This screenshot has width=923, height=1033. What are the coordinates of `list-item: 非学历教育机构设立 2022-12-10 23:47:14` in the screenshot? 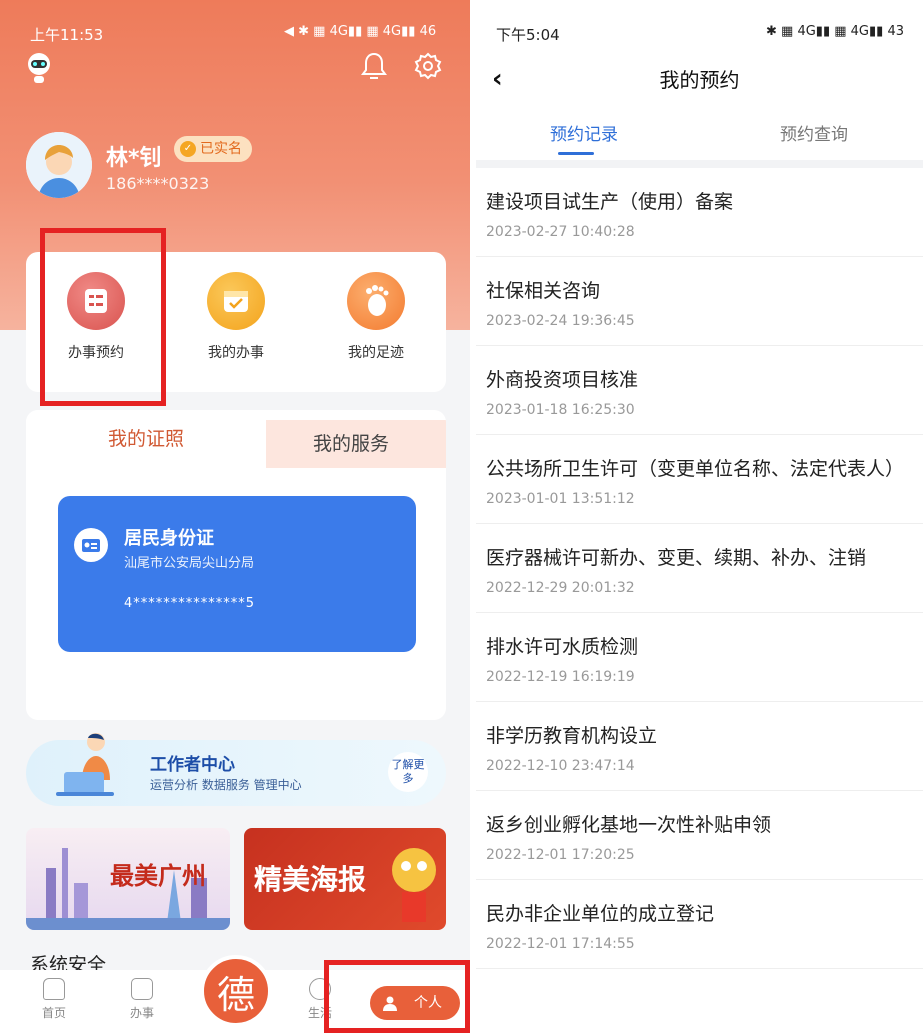 It's located at (699, 746).